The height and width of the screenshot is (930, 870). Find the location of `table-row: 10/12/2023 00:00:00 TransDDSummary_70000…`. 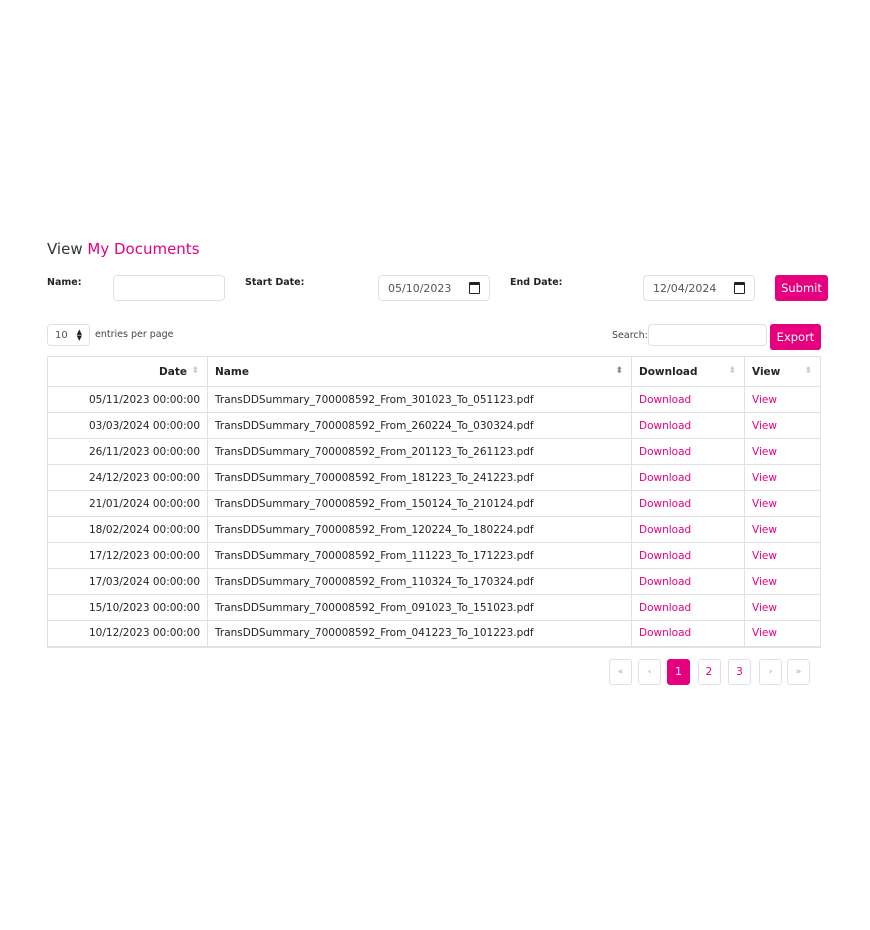

table-row: 10/12/2023 00:00:00 TransDDSummary_70000… is located at coordinates (434, 634).